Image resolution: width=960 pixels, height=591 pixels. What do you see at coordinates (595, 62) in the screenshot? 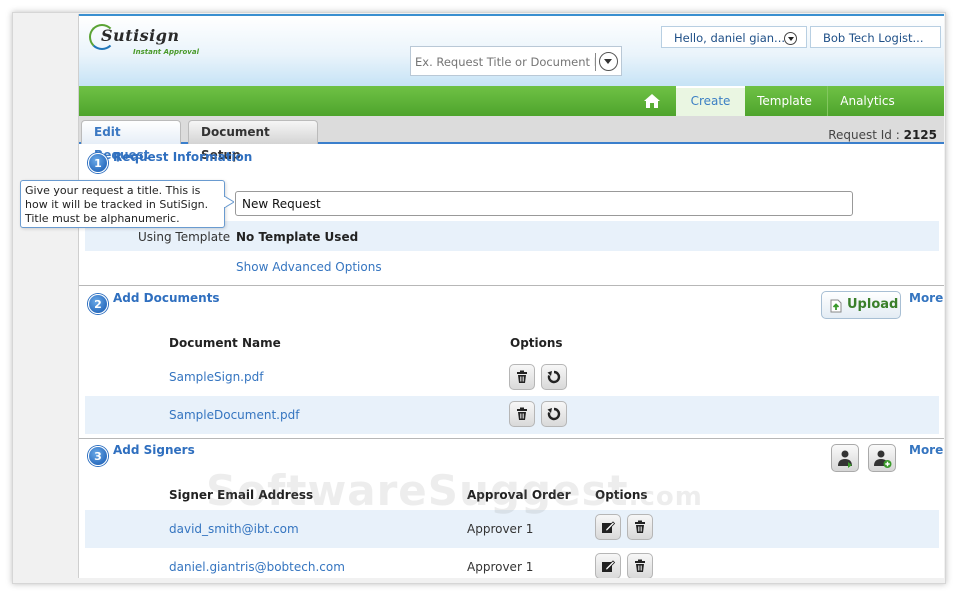
I see `search-divider` at bounding box center [595, 62].